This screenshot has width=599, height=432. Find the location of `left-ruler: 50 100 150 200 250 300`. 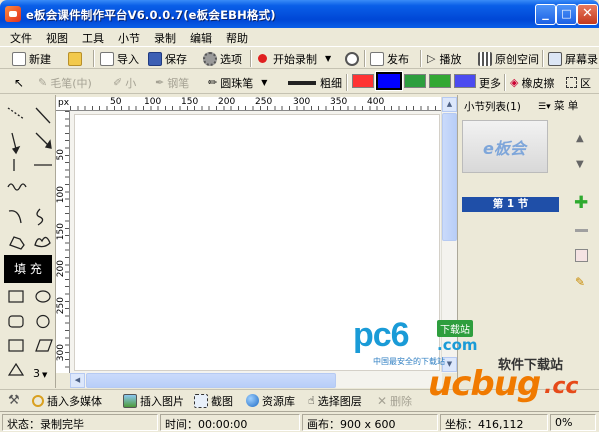

left-ruler: 50 100 150 200 250 300 is located at coordinates (63, 242).